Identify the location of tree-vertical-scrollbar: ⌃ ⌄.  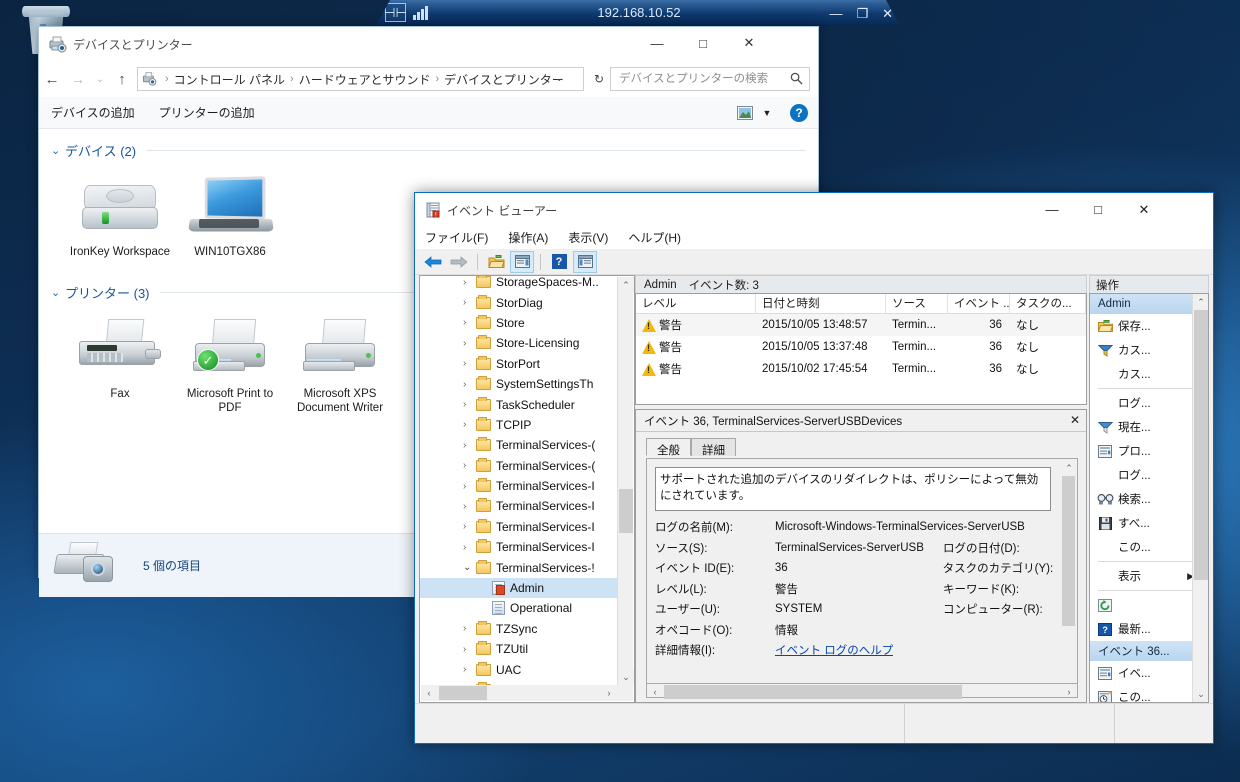
(625, 481).